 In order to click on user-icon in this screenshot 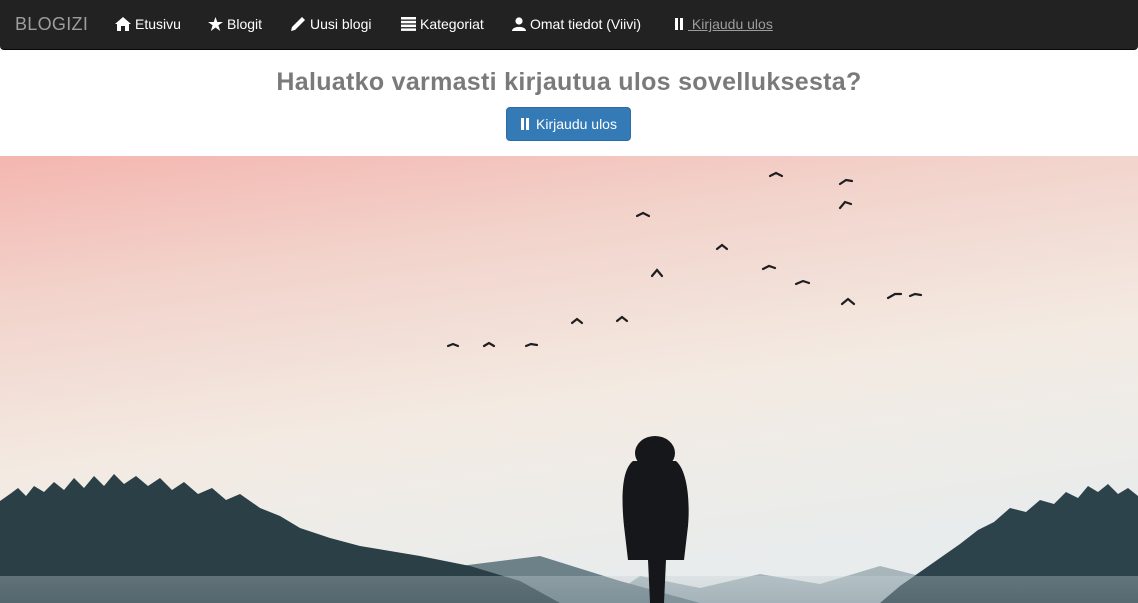, I will do `click(519, 24)`.